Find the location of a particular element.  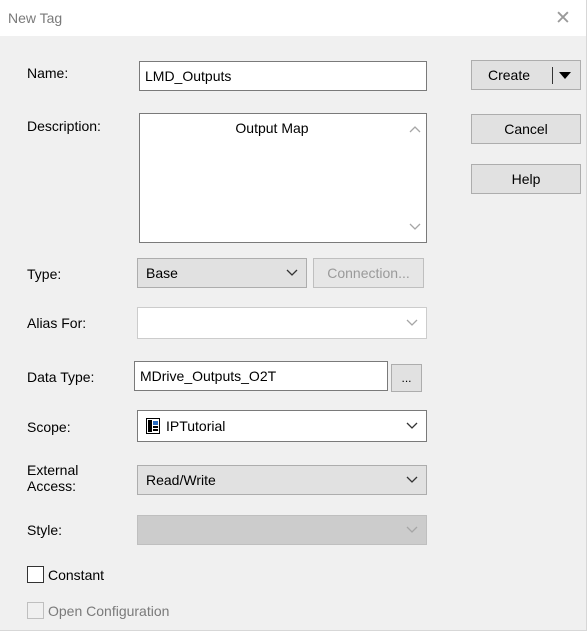

create-button-label: Create is located at coordinates (509, 75).